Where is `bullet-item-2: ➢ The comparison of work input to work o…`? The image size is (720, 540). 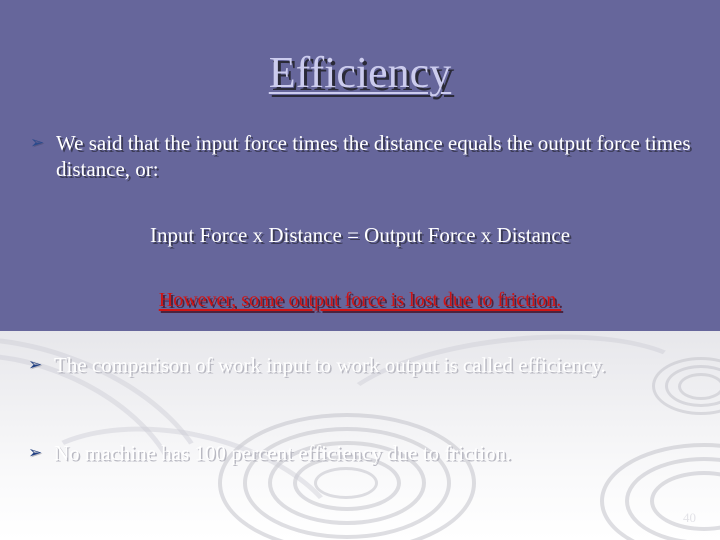 bullet-item-2: ➢ The comparison of work input to work o… is located at coordinates (358, 365).